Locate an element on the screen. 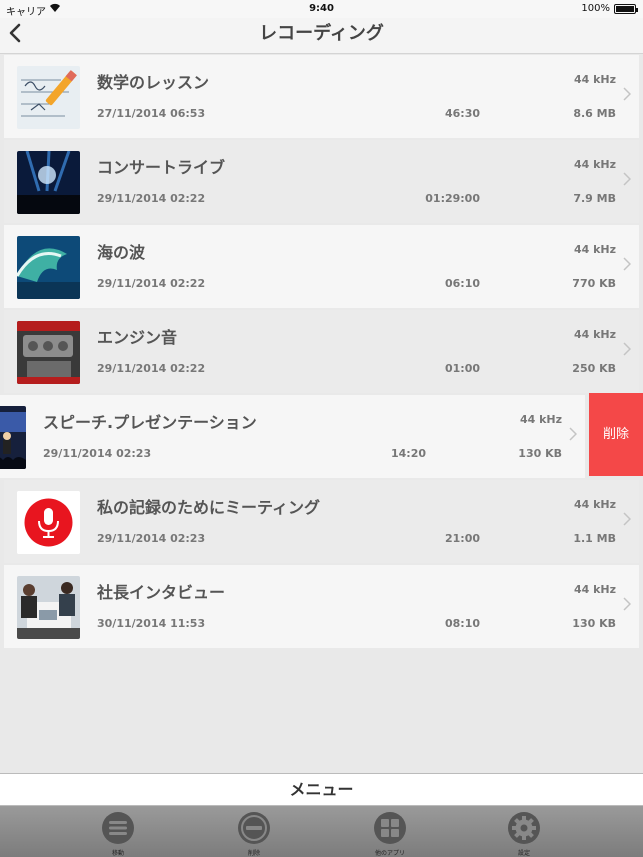 This screenshot has width=643, height=857. tab-other-apps: 他のアプリ is located at coordinates (390, 831).